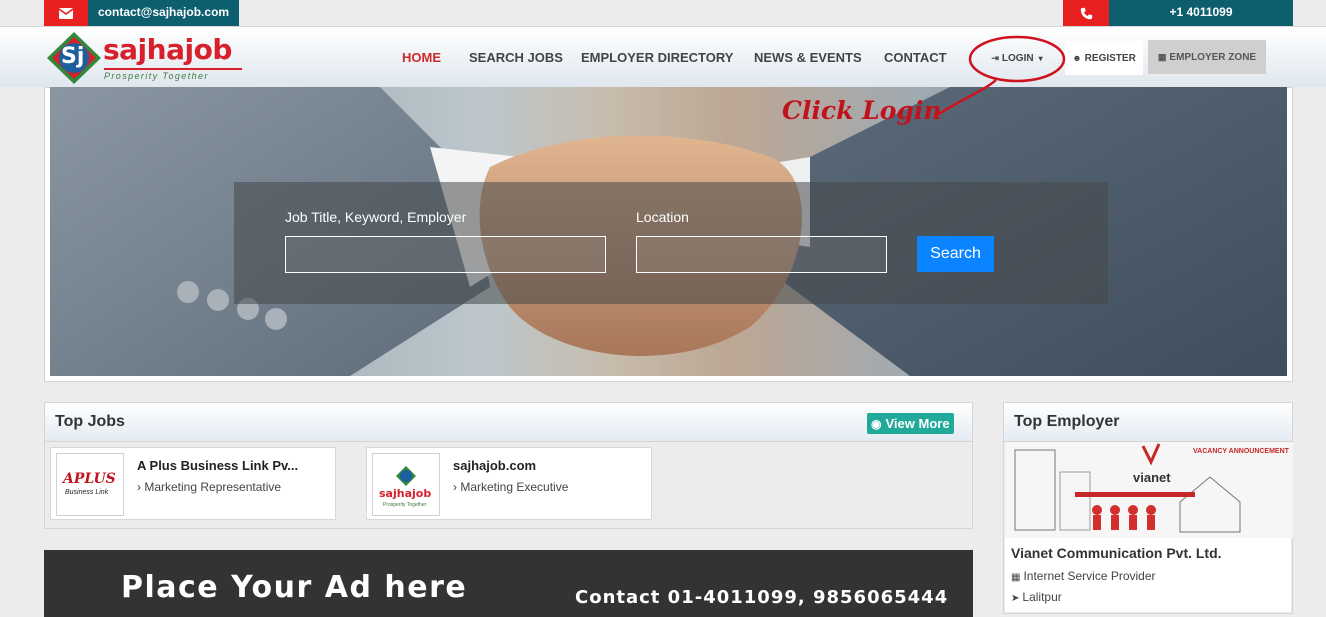 This screenshot has height=617, width=1326. What do you see at coordinates (1213, 57) in the screenshot?
I see `employer-zone-label: EMPLOYER ZONE` at bounding box center [1213, 57].